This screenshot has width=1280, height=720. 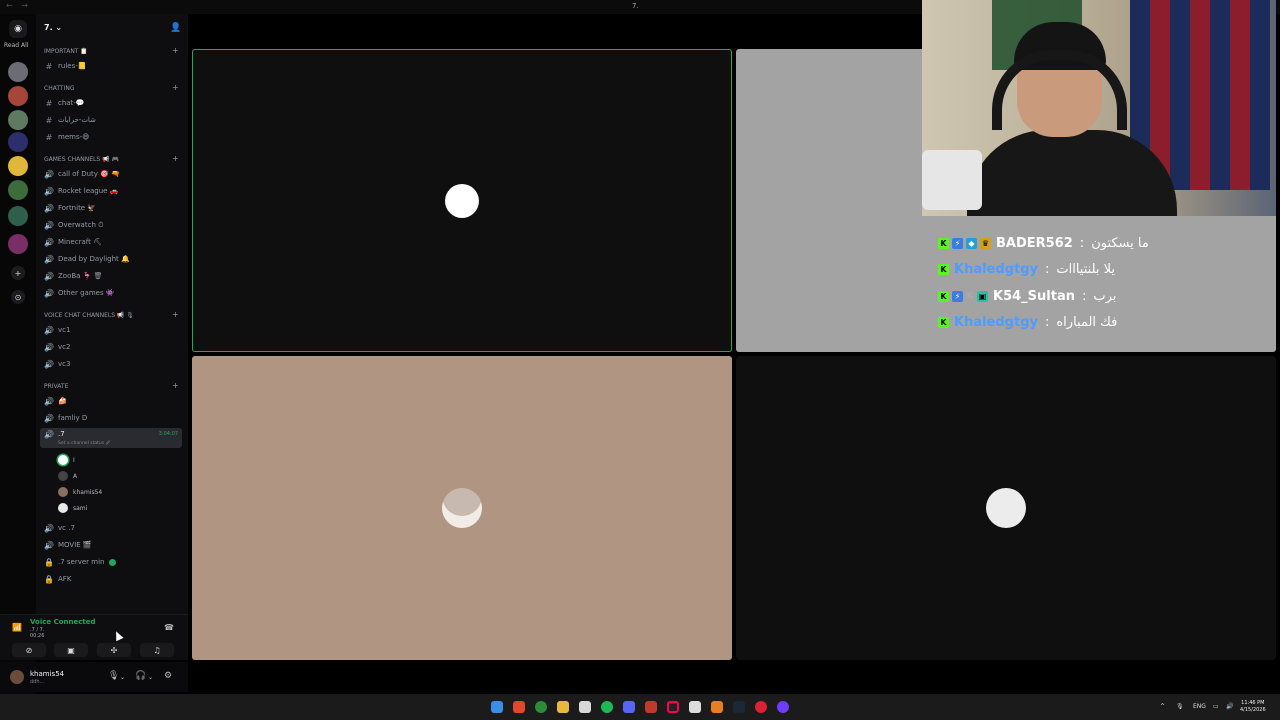 What do you see at coordinates (1085, 270) in the screenshot?
I see `chat-text: يلا بلنتيااات` at bounding box center [1085, 270].